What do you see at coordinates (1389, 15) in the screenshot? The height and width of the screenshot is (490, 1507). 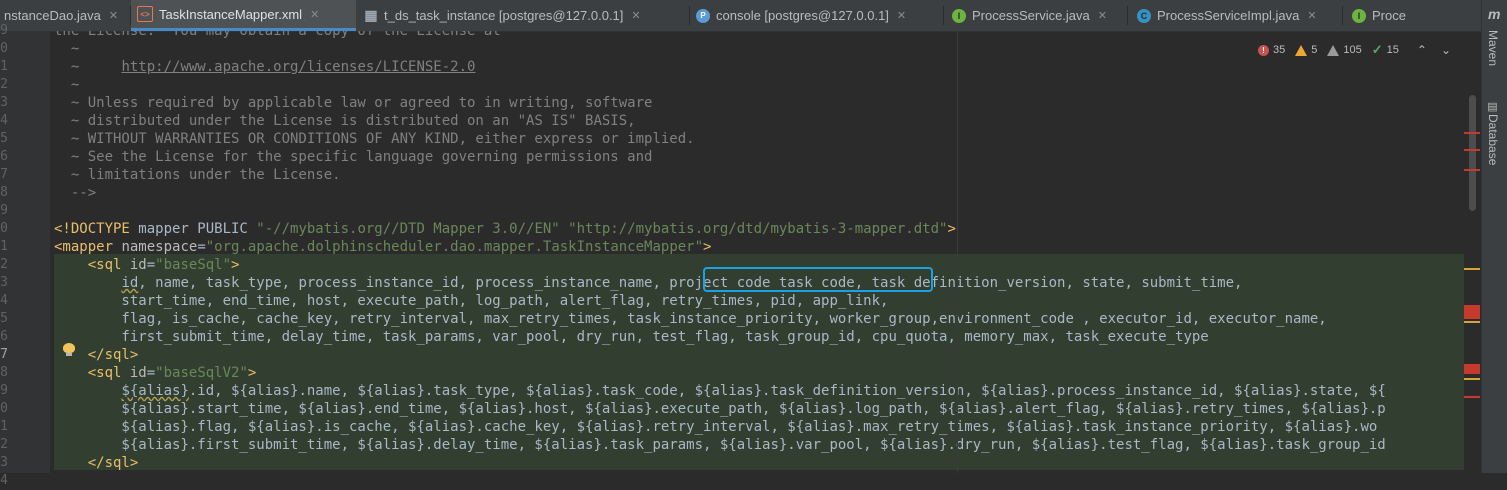 I see `tab-label: Proce` at bounding box center [1389, 15].